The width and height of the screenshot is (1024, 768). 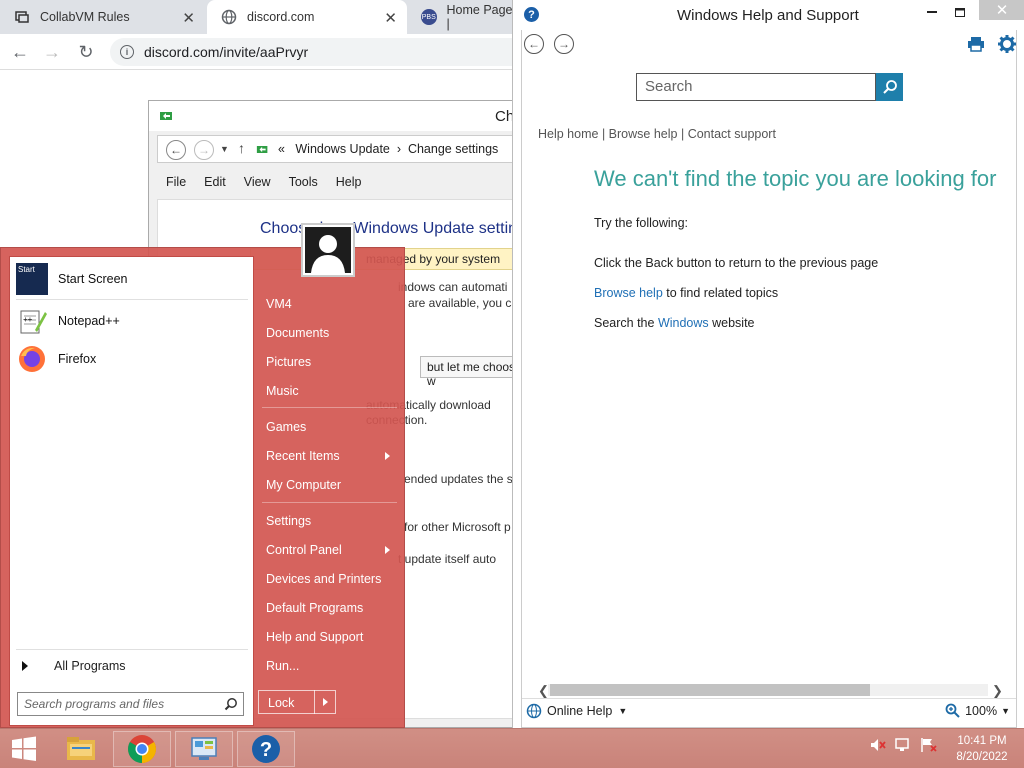 What do you see at coordinates (628, 293) in the screenshot?
I see `browse-help-inline-link: Browse help` at bounding box center [628, 293].